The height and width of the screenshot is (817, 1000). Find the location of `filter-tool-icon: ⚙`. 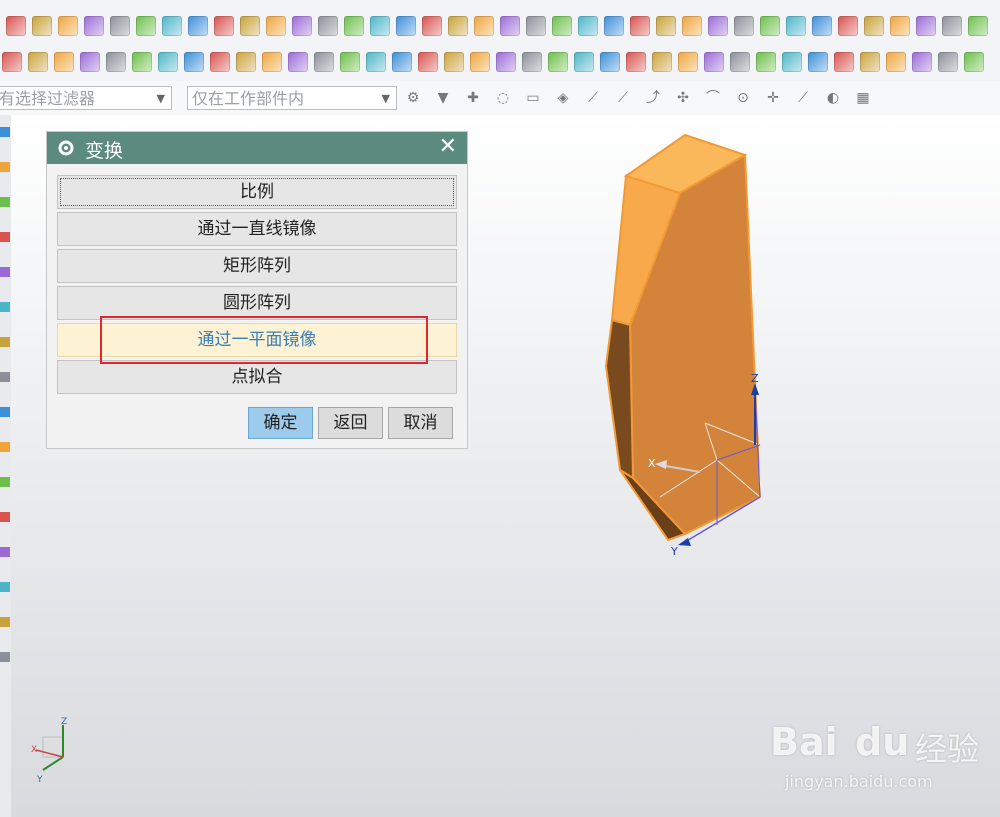

filter-tool-icon: ⚙ is located at coordinates (413, 98).